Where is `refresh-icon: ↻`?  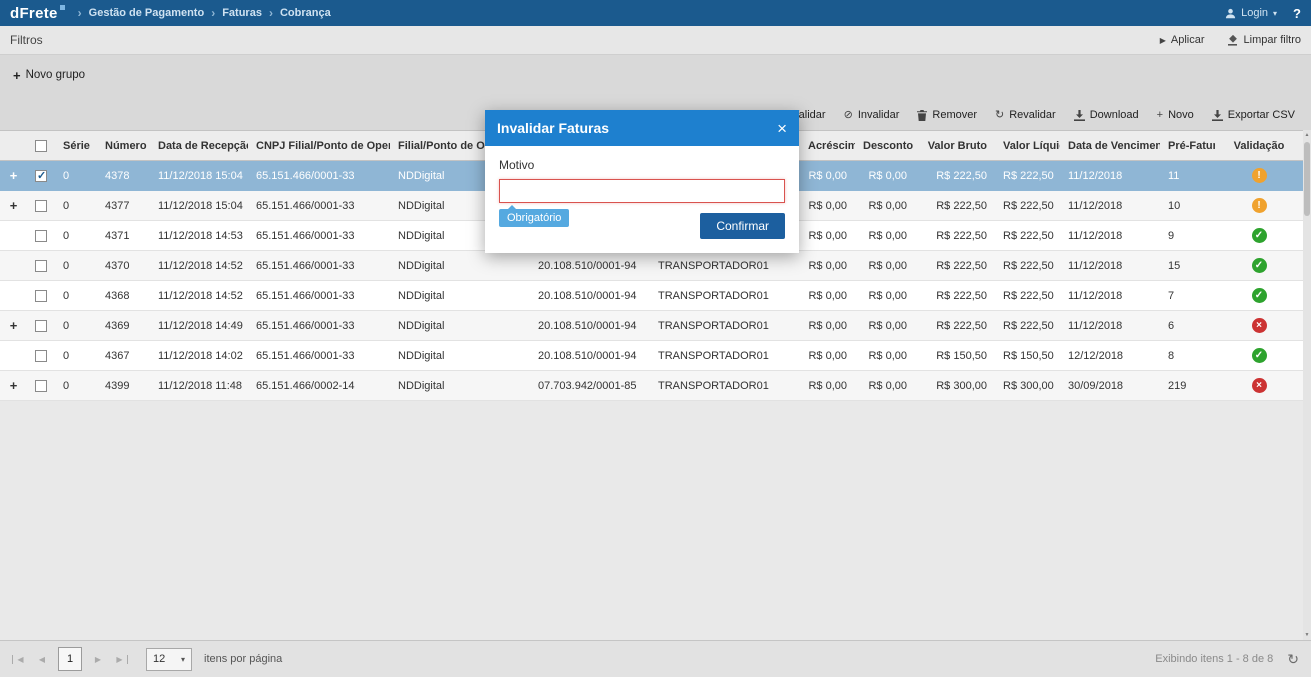
refresh-icon: ↻ is located at coordinates (1293, 659).